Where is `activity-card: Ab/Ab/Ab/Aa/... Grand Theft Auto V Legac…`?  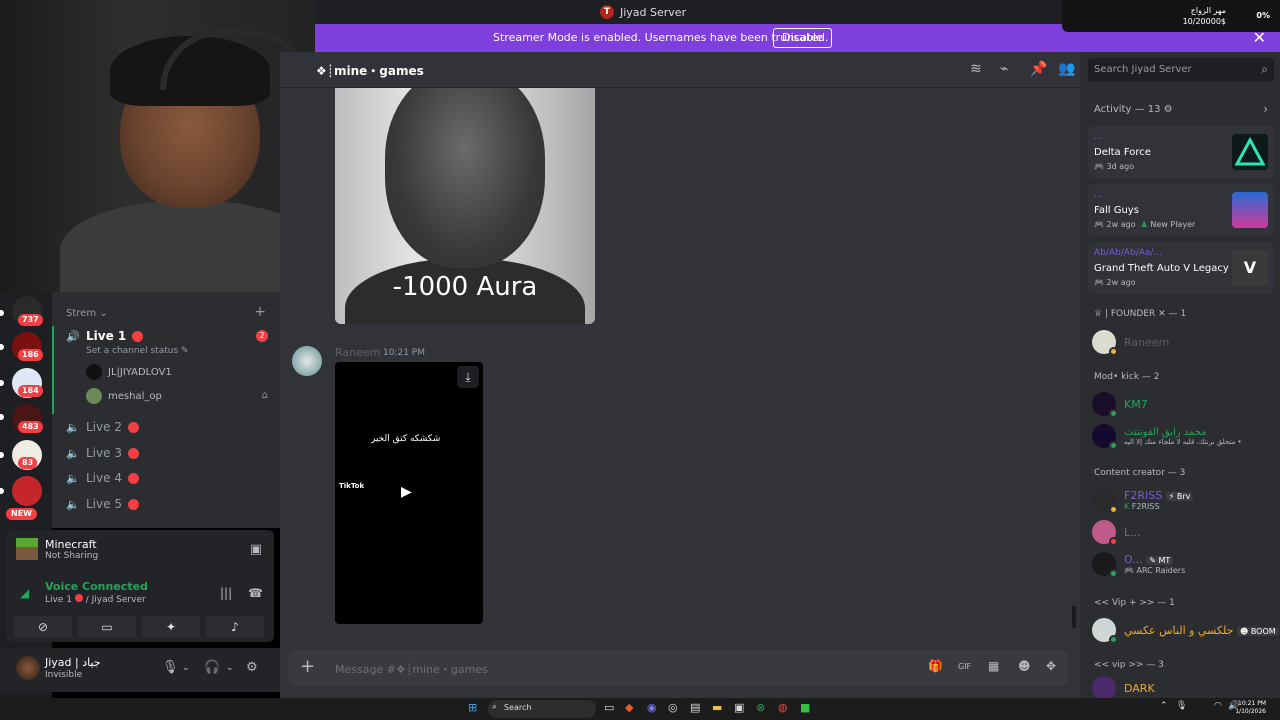 activity-card: Ab/Ab/Ab/Aa/... Grand Theft Auto V Legac… is located at coordinates (1181, 268).